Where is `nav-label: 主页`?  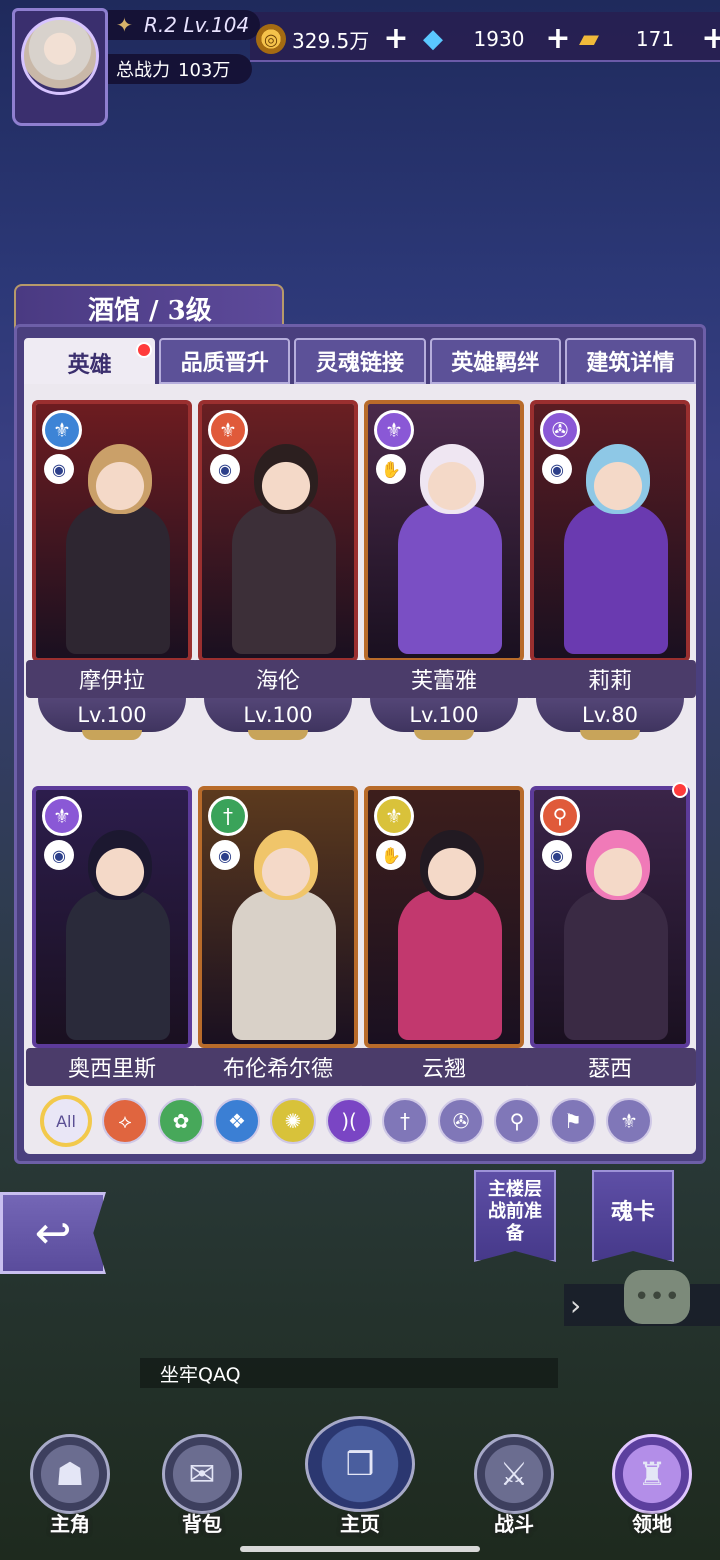 nav-label: 主页 is located at coordinates (360, 1524).